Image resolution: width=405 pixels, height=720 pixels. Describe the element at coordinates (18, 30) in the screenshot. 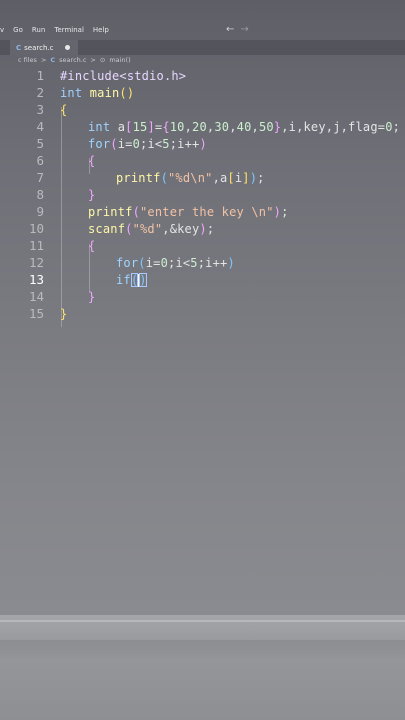

I see `menu-go: Go` at that location.